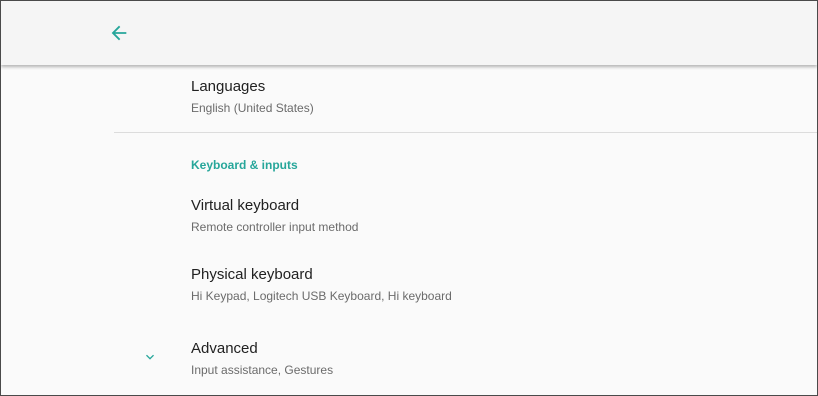 The height and width of the screenshot is (396, 818). I want to click on arrow-back-icon, so click(119, 33).